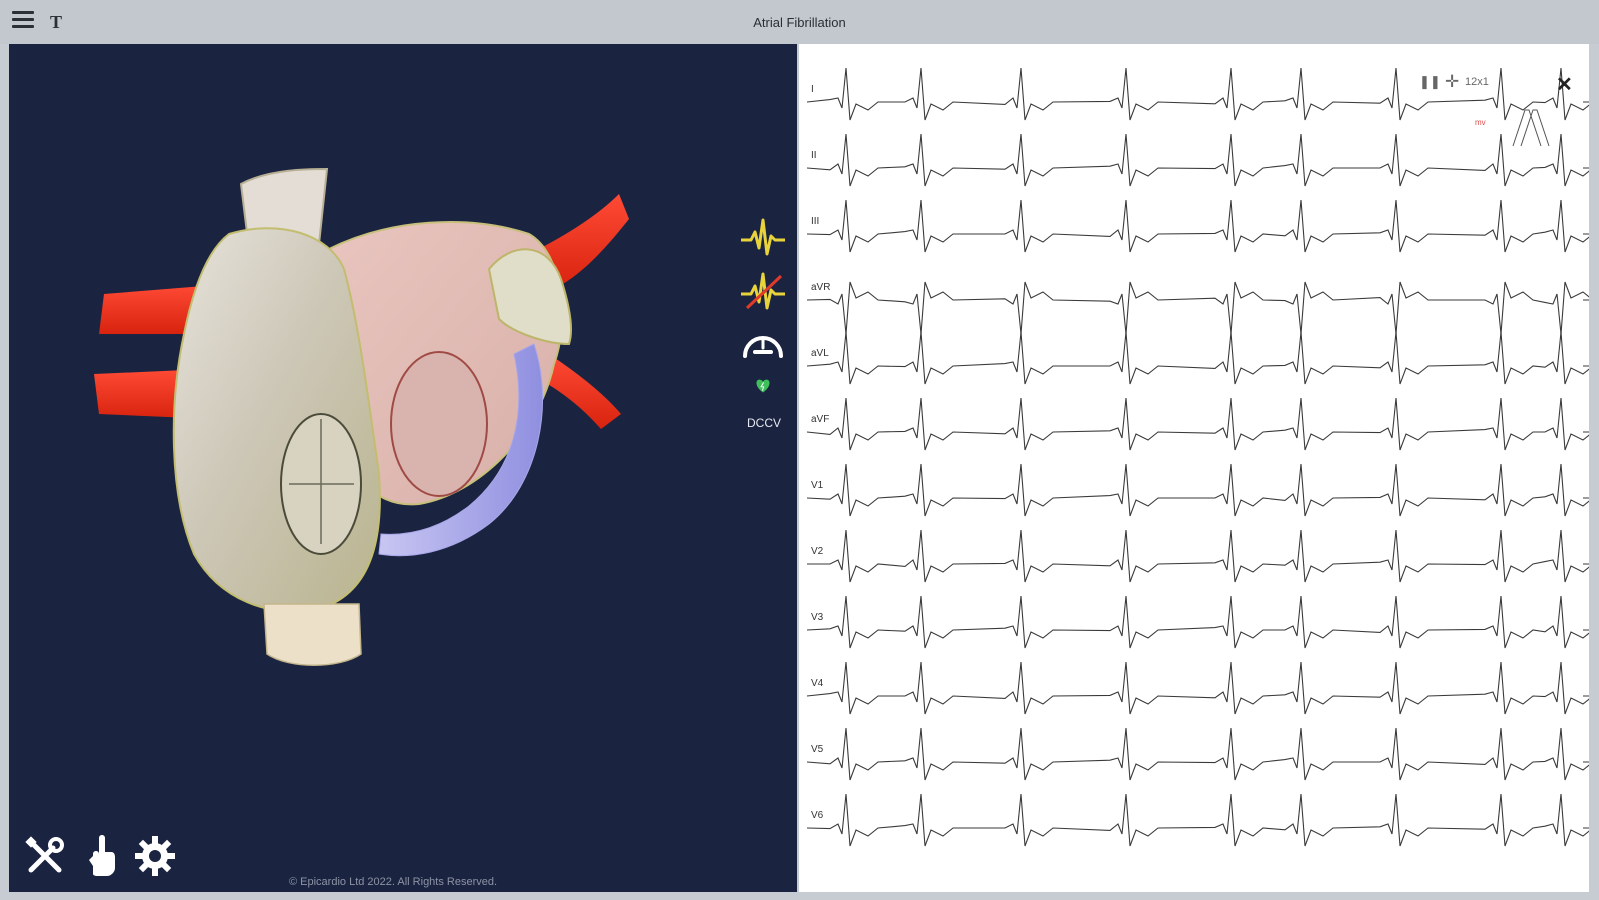  I want to click on lead-label-aVF: aVF, so click(820, 419).